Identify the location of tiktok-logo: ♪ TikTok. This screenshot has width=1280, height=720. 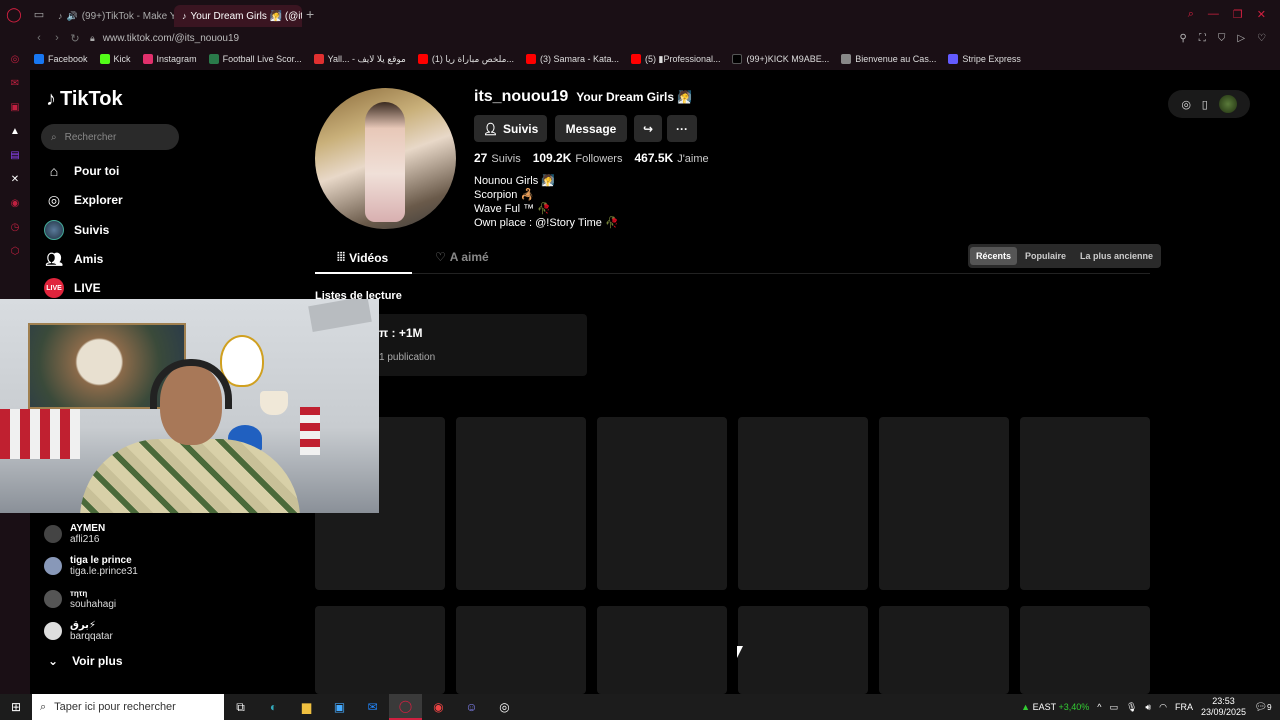
(84, 99).